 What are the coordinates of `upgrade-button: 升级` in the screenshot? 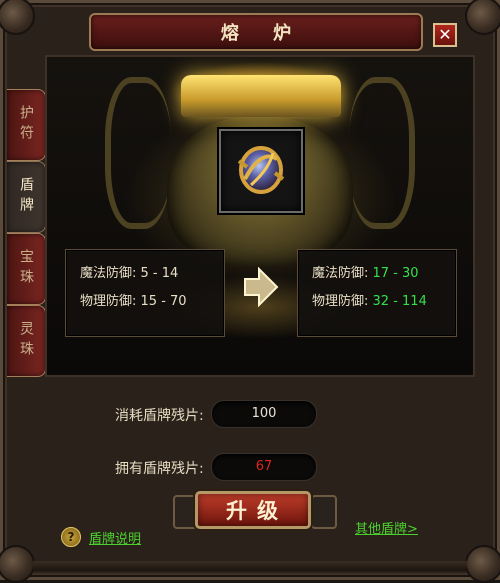 It's located at (253, 510).